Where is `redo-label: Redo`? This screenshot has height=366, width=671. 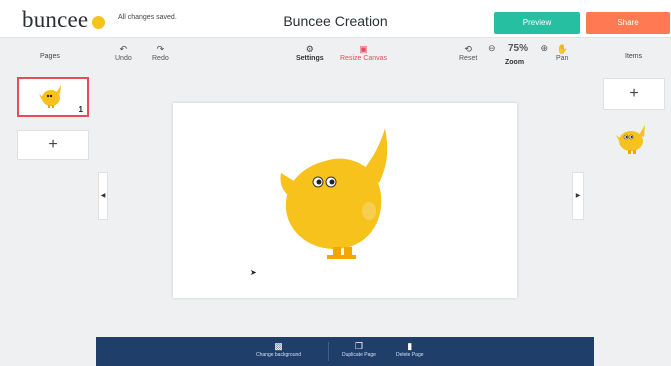 redo-label: Redo is located at coordinates (160, 58).